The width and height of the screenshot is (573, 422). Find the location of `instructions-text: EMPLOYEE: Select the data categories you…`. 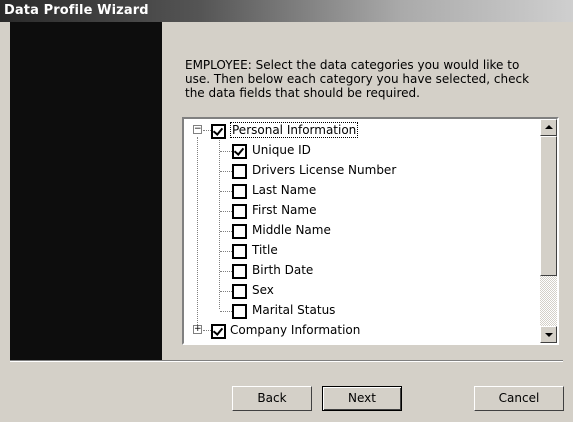

instructions-text: EMPLOYEE: Select the data categories you… is located at coordinates (357, 79).